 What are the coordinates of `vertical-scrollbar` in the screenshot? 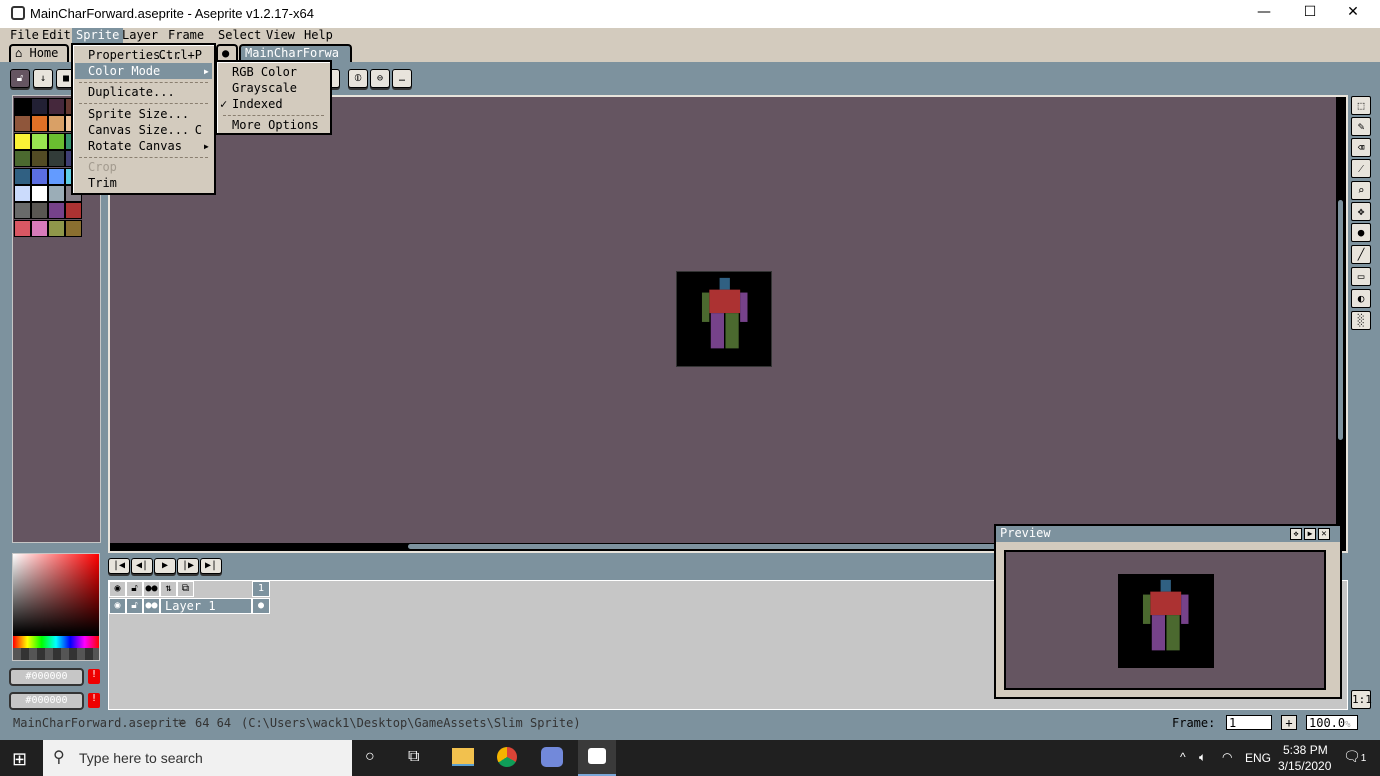 It's located at (1340, 320).